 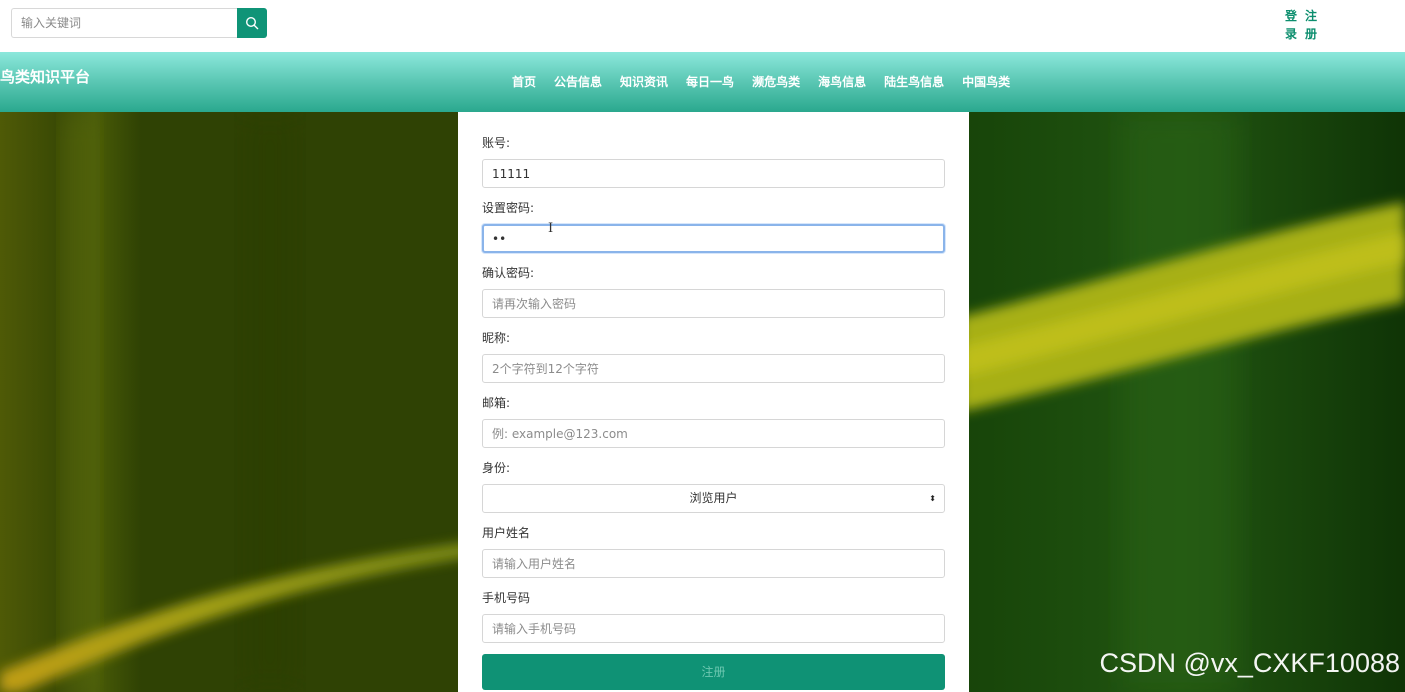 I want to click on nav-item-endangered-birds: 濒危鸟类, so click(x=776, y=81).